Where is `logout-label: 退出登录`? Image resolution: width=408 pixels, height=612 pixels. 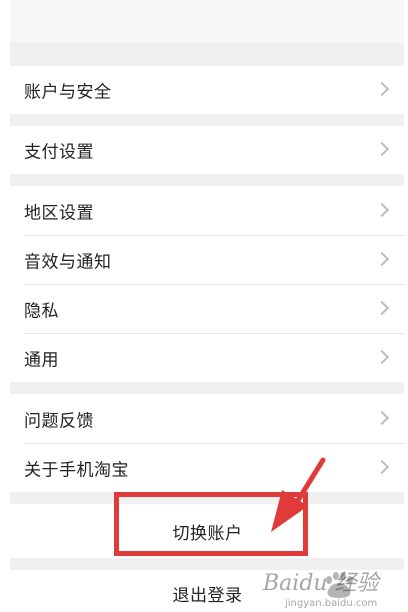 logout-label: 退出登录 is located at coordinates (207, 595).